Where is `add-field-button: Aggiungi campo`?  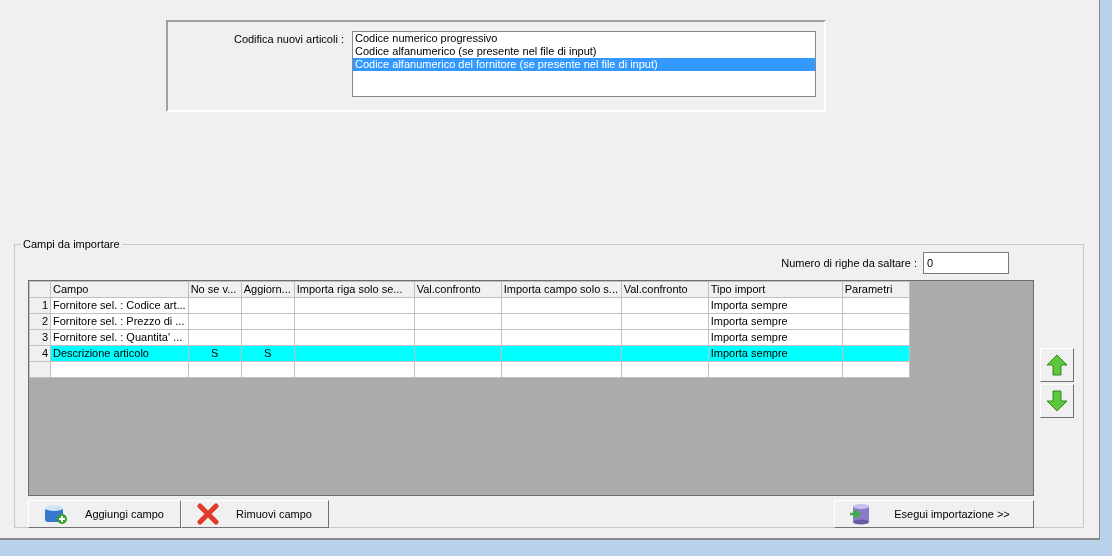
add-field-button: Aggiungi campo is located at coordinates (104, 514).